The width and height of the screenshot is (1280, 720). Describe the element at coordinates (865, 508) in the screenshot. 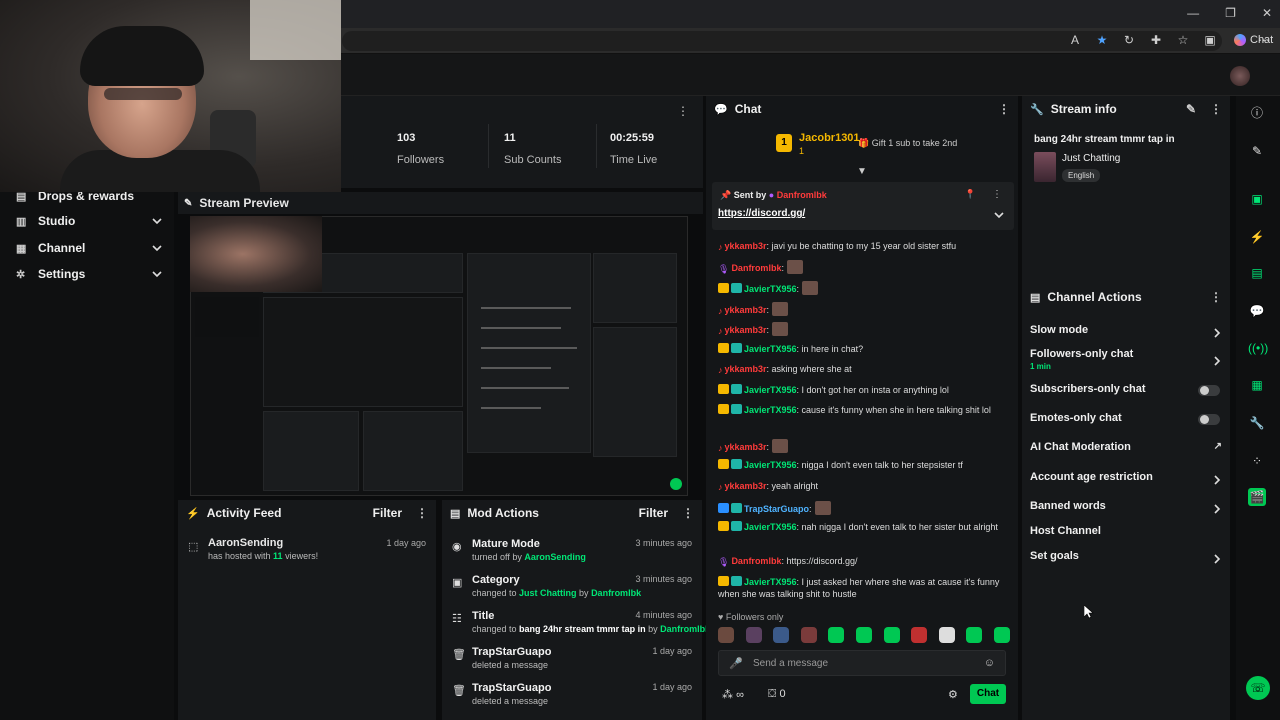

I see `chat-message: TrapStarGuapo:` at that location.